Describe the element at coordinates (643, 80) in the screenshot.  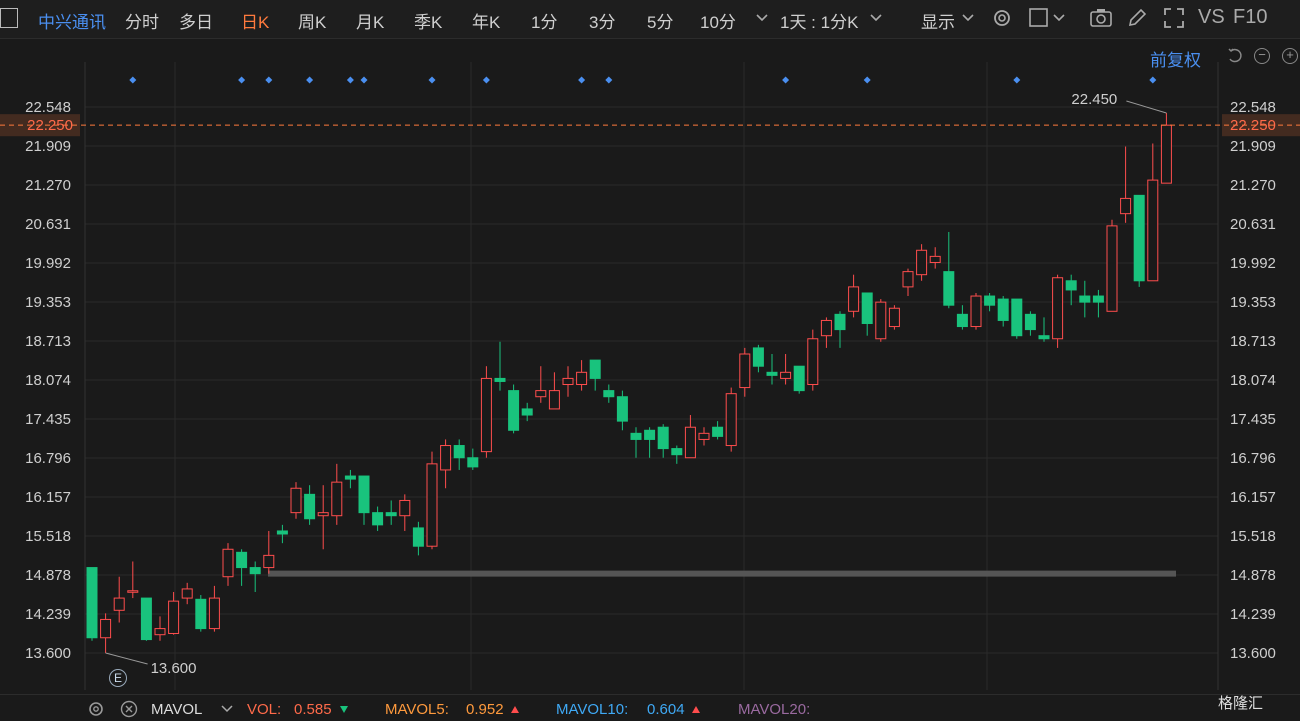
I see `event-markers` at that location.